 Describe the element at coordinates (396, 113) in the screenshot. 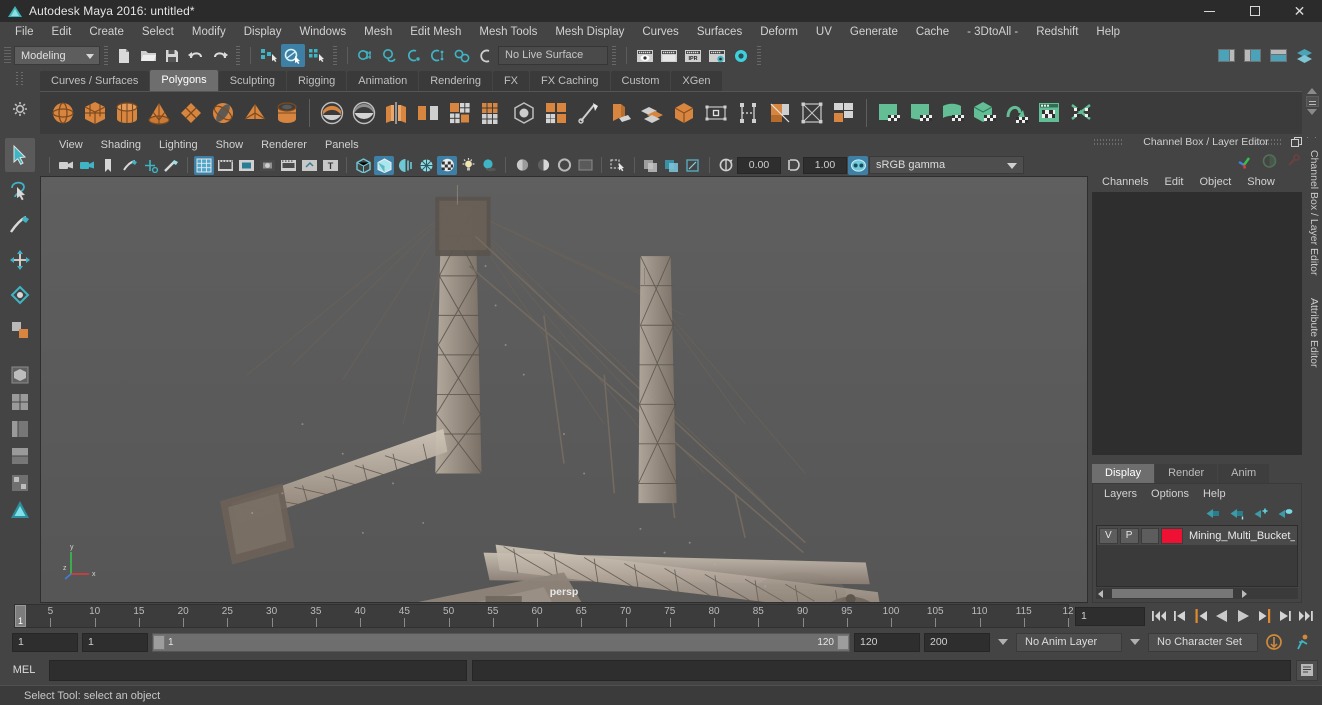

I see `combine-icon` at that location.